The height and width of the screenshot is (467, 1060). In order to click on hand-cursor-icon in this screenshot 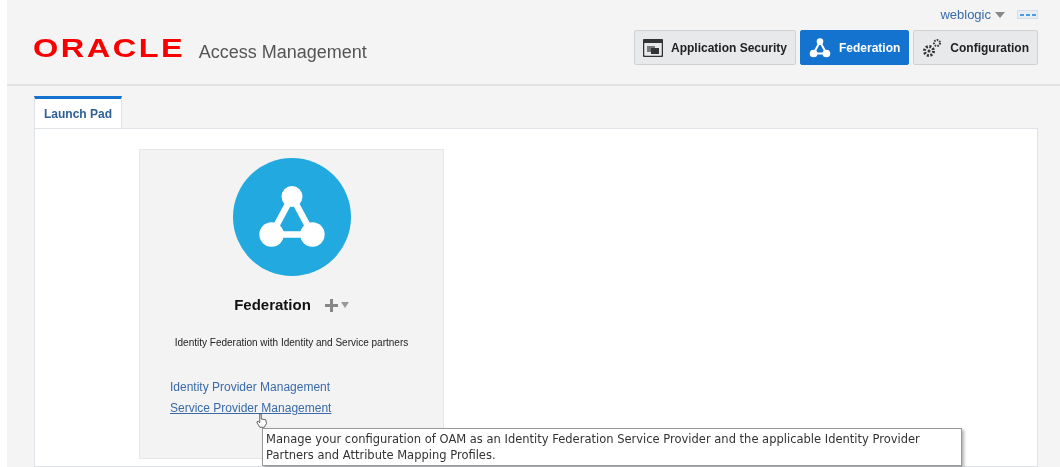, I will do `click(262, 420)`.